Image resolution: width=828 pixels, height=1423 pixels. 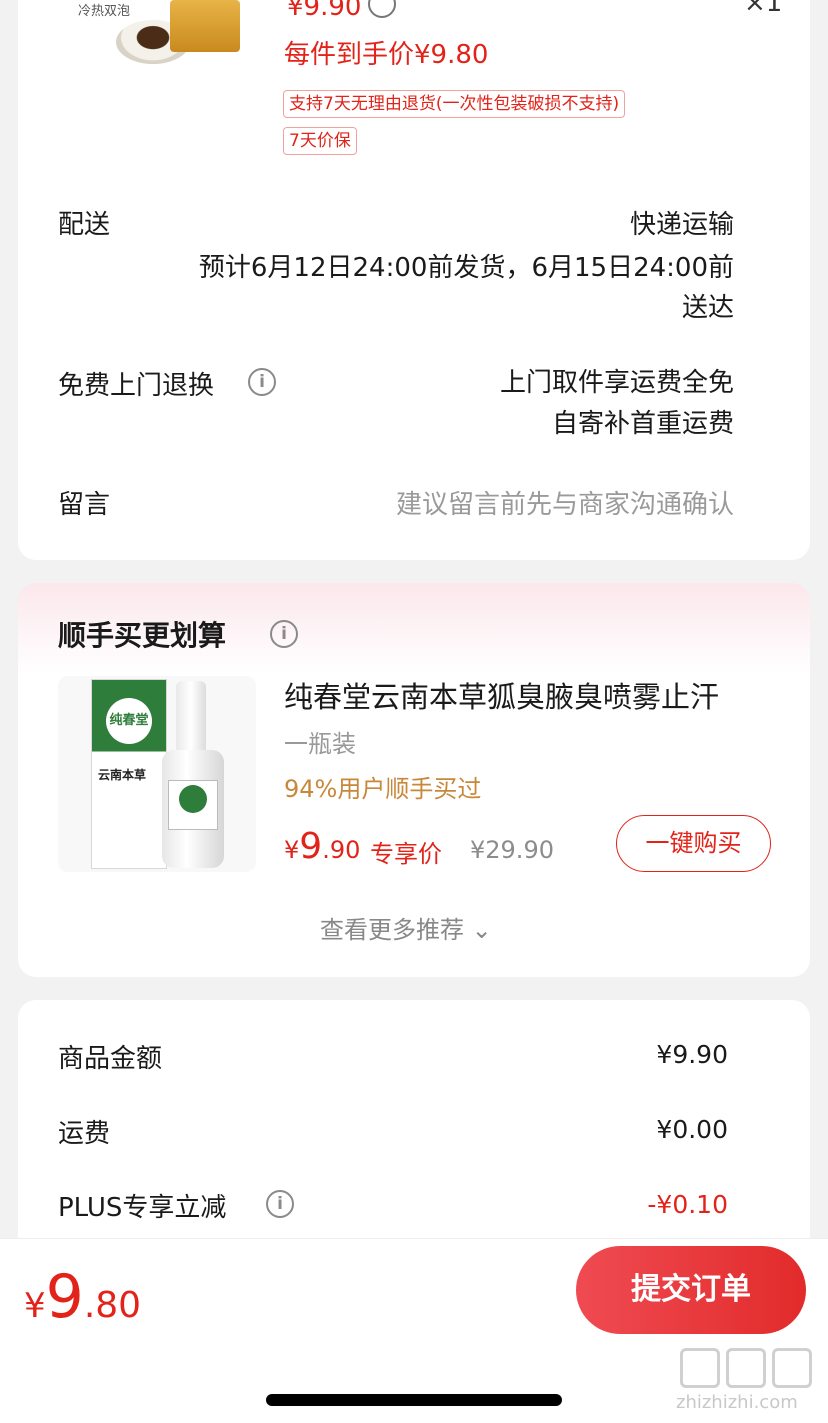 I want to click on free-return-label: 免费上门退换, so click(x=136, y=386).